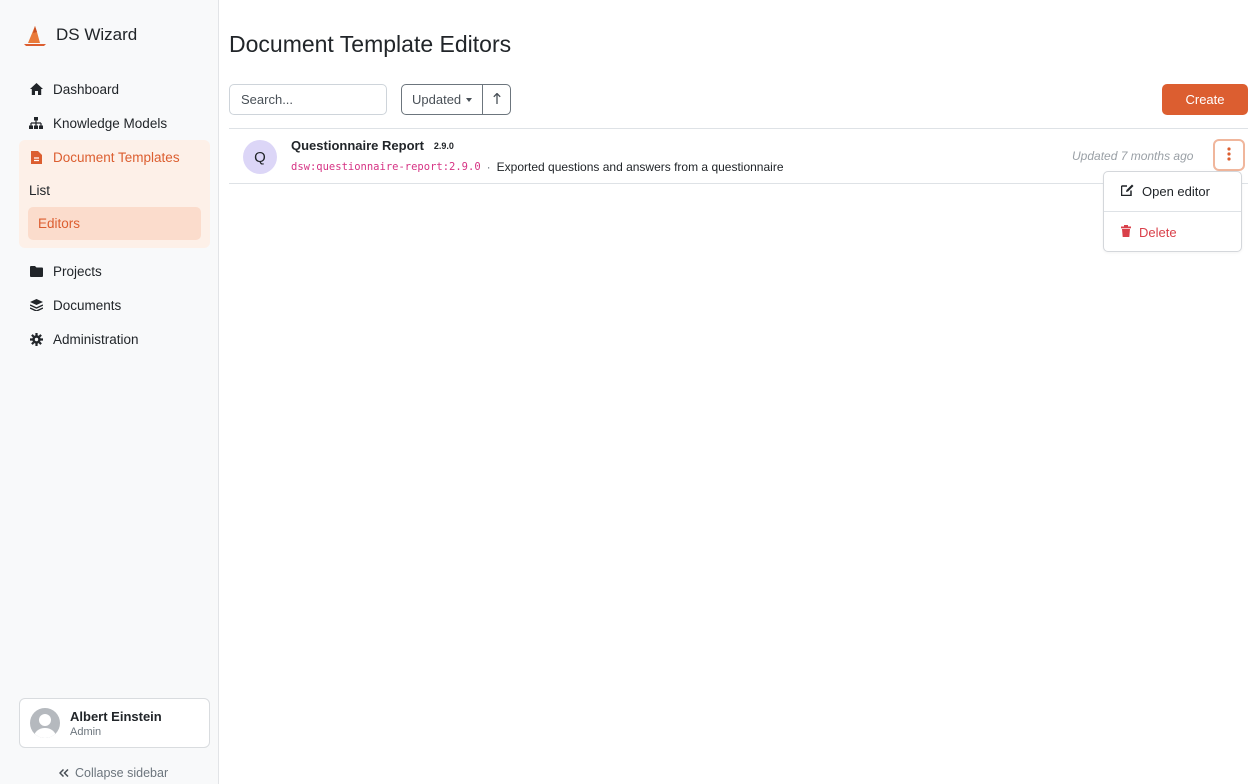 This screenshot has width=1248, height=784. What do you see at coordinates (110, 190) in the screenshot?
I see `sidebar-subitem-list: List` at bounding box center [110, 190].